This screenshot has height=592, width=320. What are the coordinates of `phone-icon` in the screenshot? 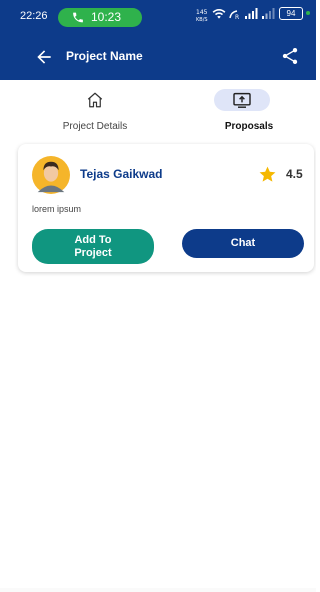 It's located at (78, 17).